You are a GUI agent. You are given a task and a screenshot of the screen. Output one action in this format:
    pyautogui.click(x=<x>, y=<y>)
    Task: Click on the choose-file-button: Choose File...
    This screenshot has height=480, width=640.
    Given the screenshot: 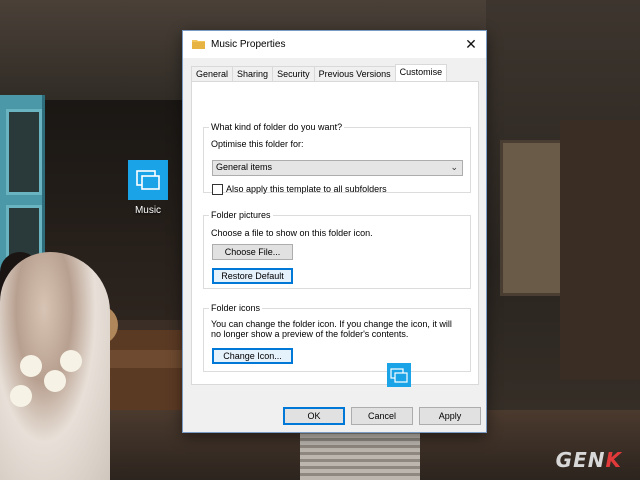 What is the action you would take?
    pyautogui.click(x=252, y=252)
    